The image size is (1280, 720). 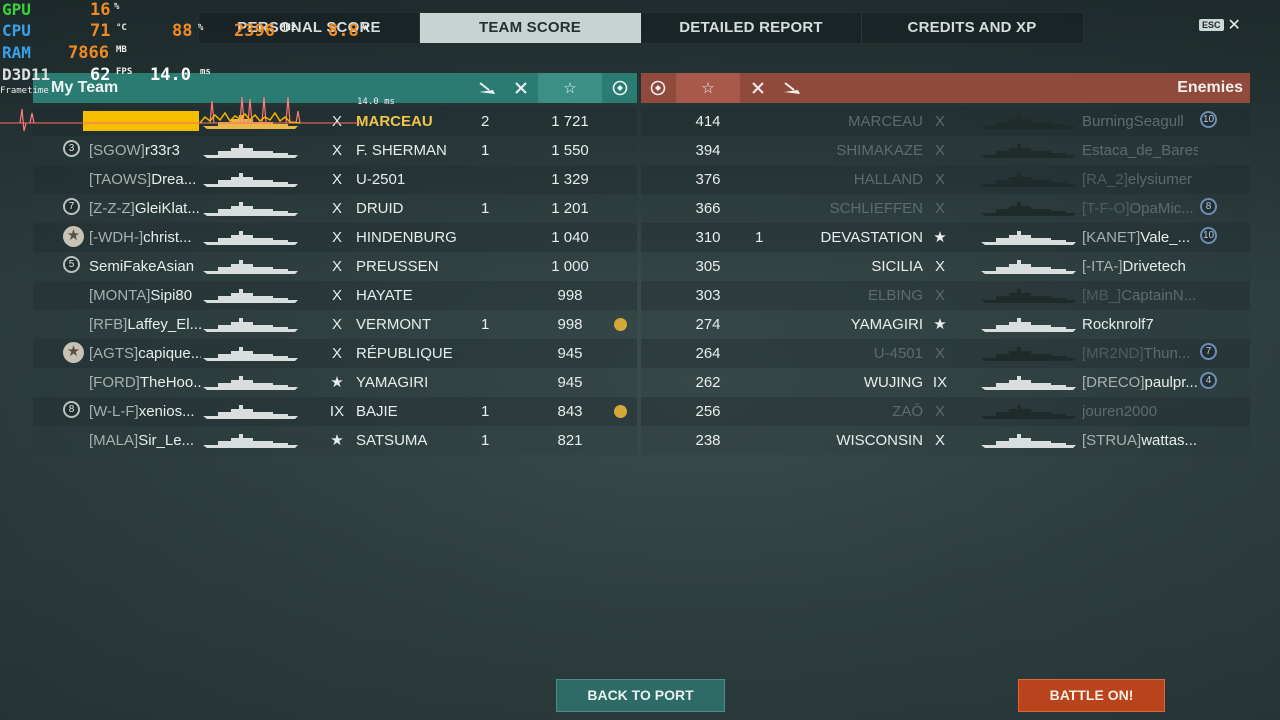 I want to click on ram-label: RAM, so click(x=16, y=52).